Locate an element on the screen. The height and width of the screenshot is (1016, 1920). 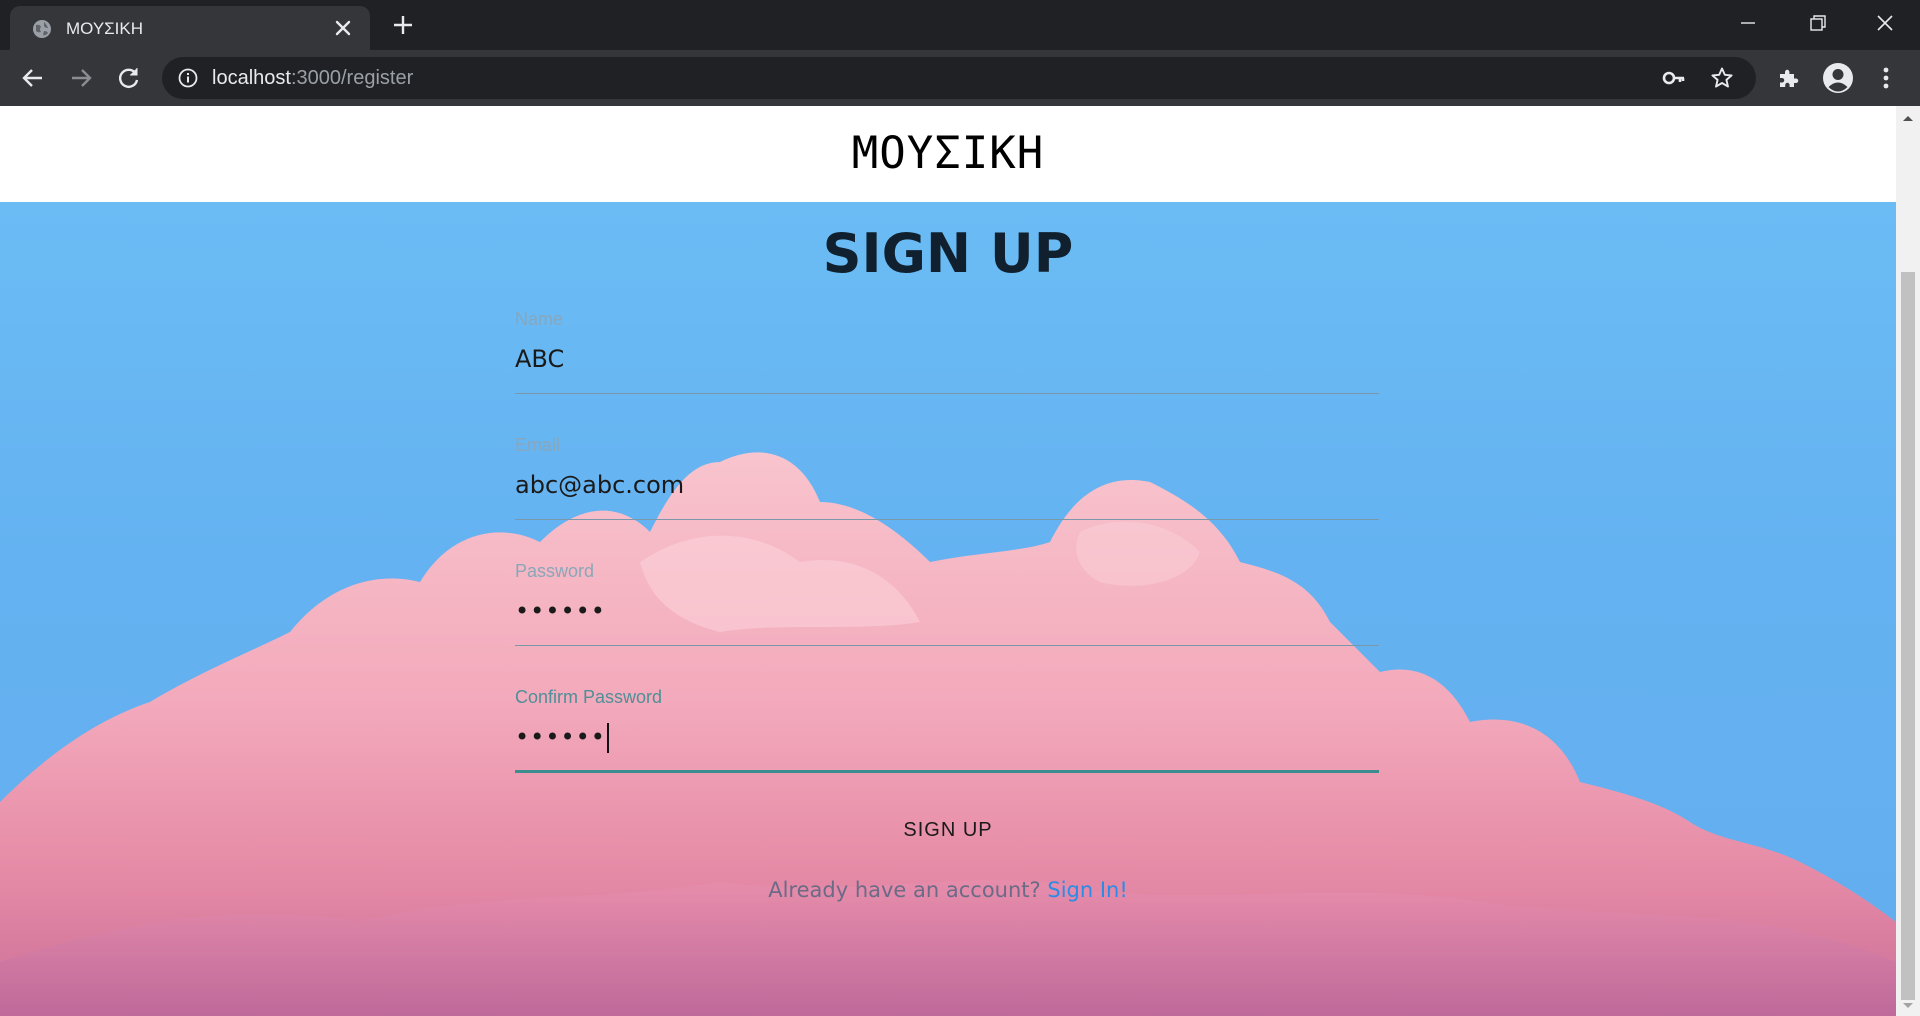
confirm-password-underline is located at coordinates (947, 771).